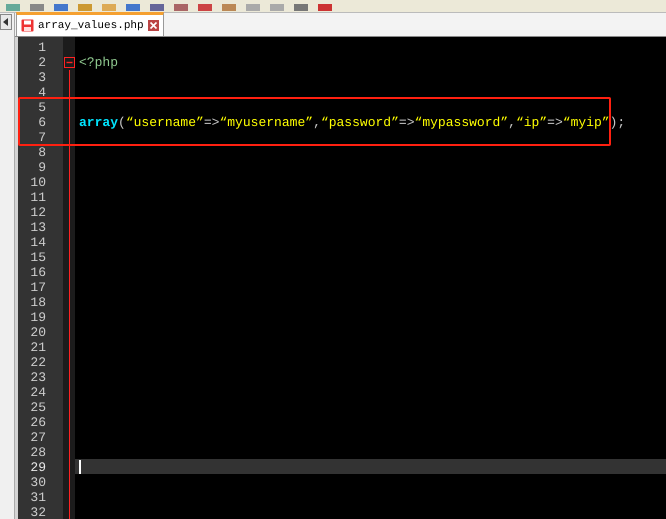  Describe the element at coordinates (38, 377) in the screenshot. I see `line-number: 23` at that location.